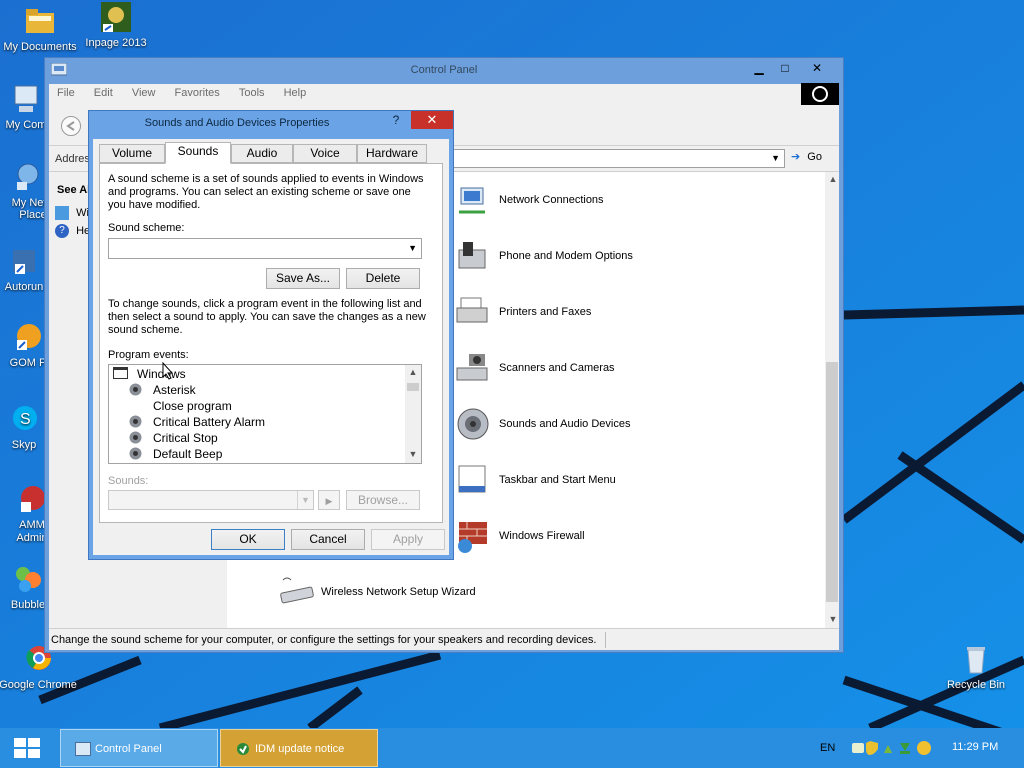 Image resolution: width=1024 pixels, height=768 pixels. I want to click on mouse-cursor, so click(168, 371).